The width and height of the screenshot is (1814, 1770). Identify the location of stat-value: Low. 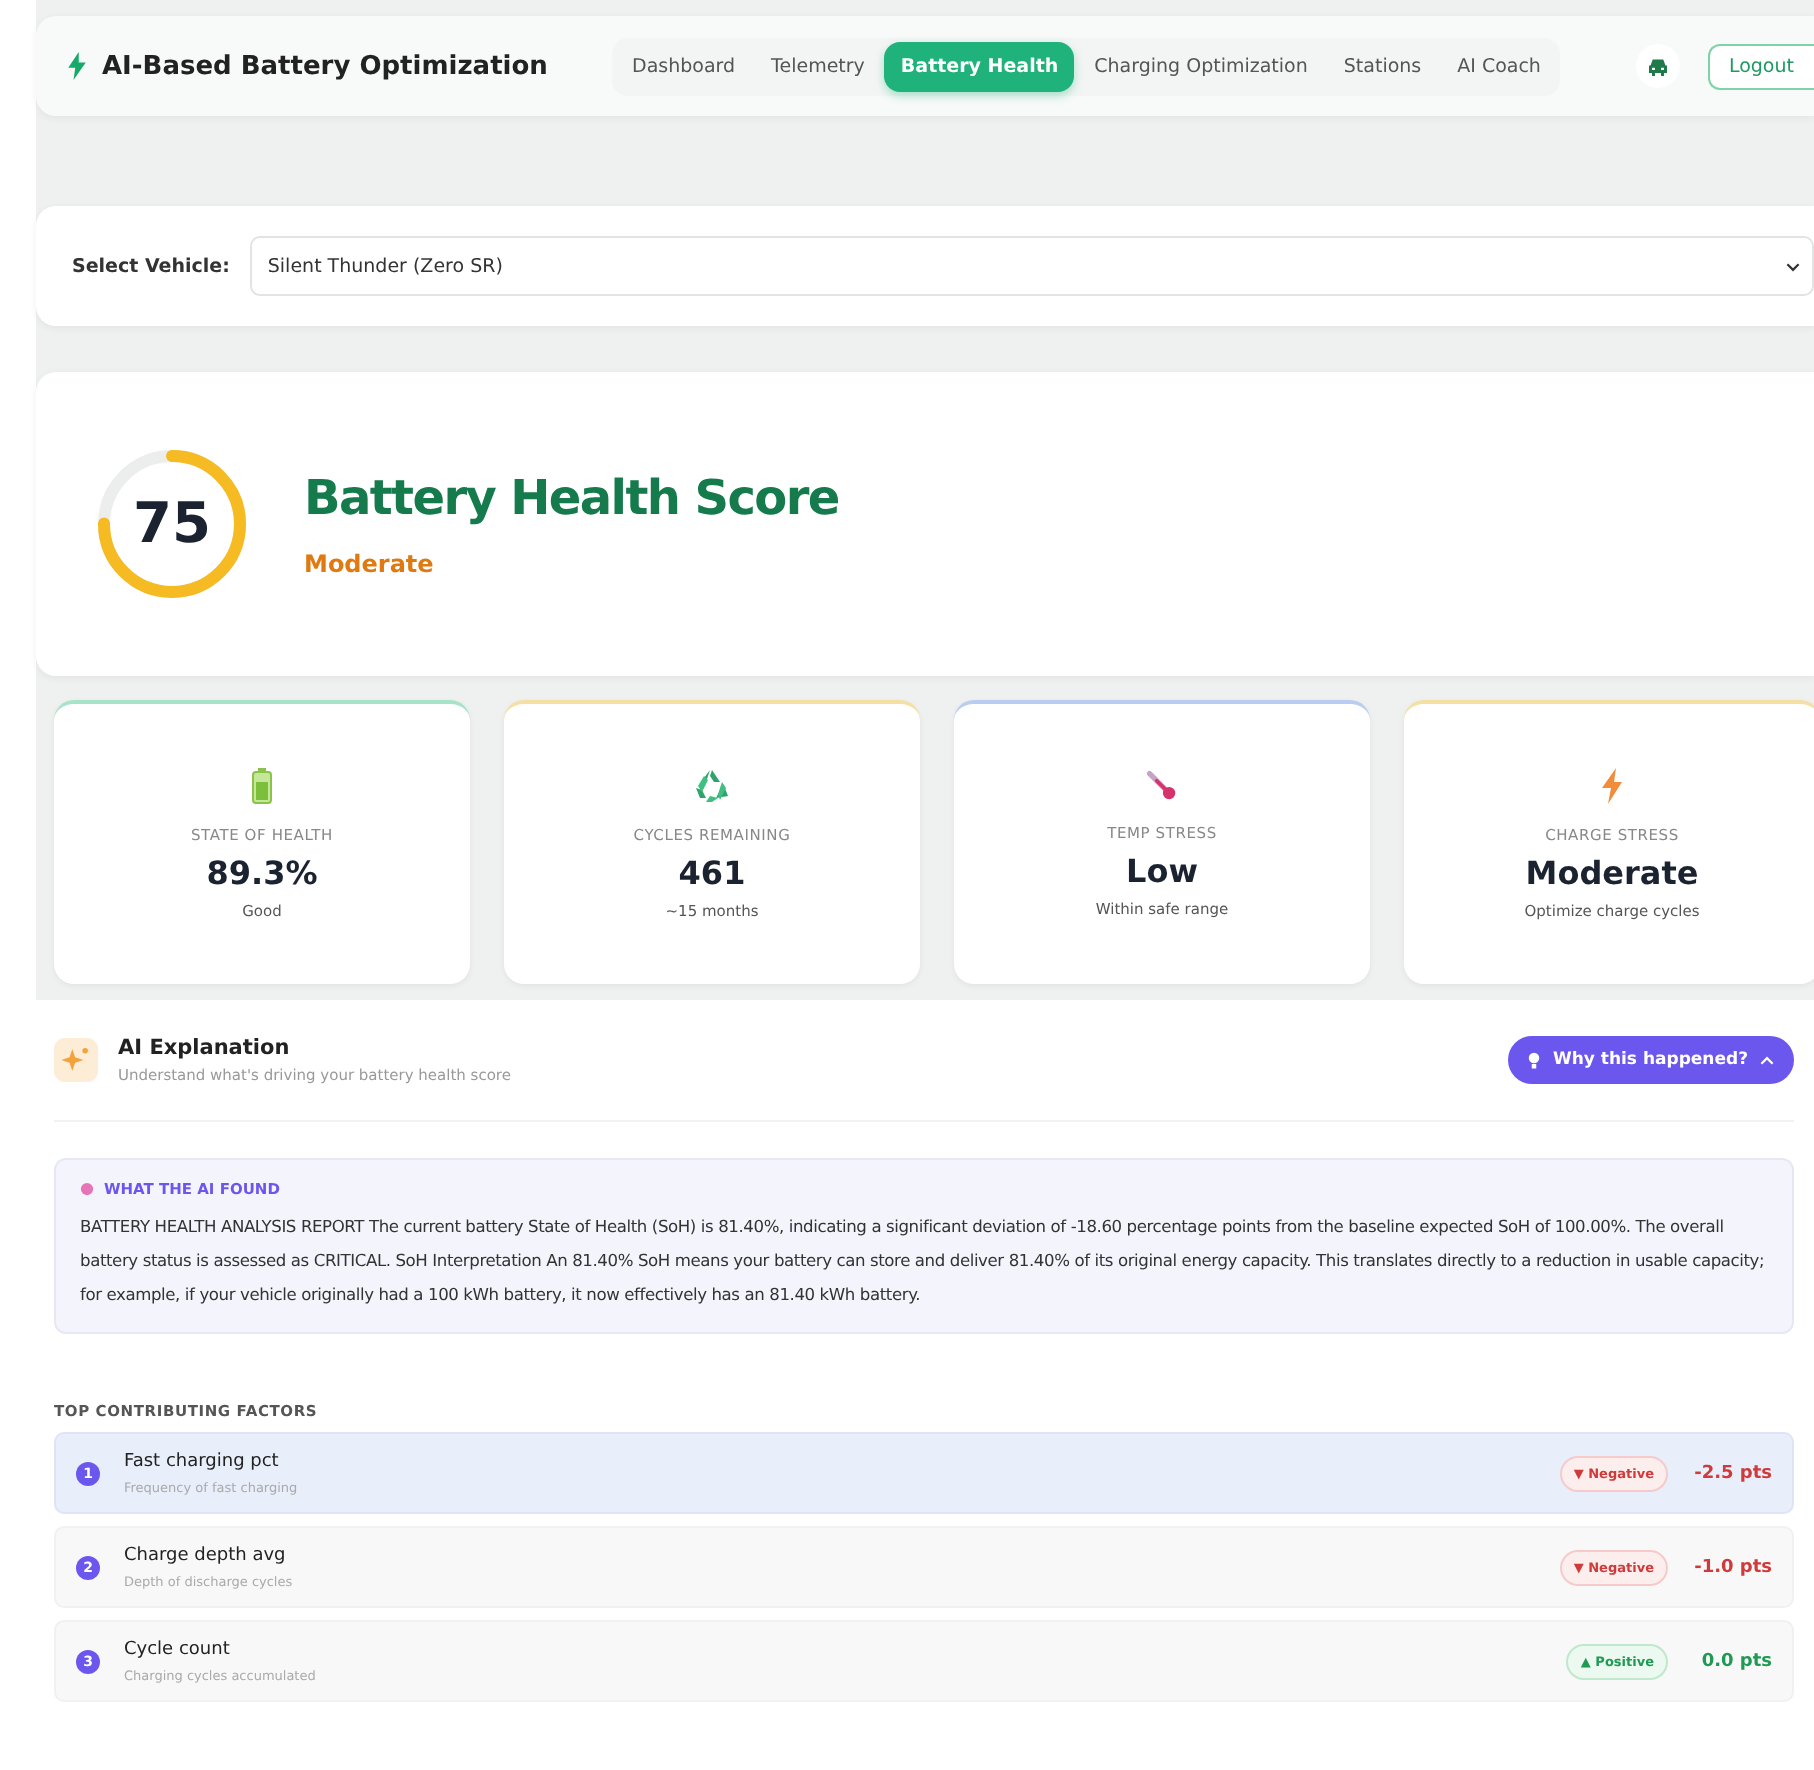
(1162, 871).